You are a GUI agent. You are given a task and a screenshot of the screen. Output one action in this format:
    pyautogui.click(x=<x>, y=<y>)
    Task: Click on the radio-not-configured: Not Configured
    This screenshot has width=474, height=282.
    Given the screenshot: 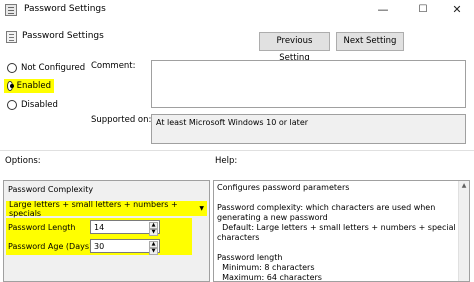 What is the action you would take?
    pyautogui.click(x=46, y=68)
    